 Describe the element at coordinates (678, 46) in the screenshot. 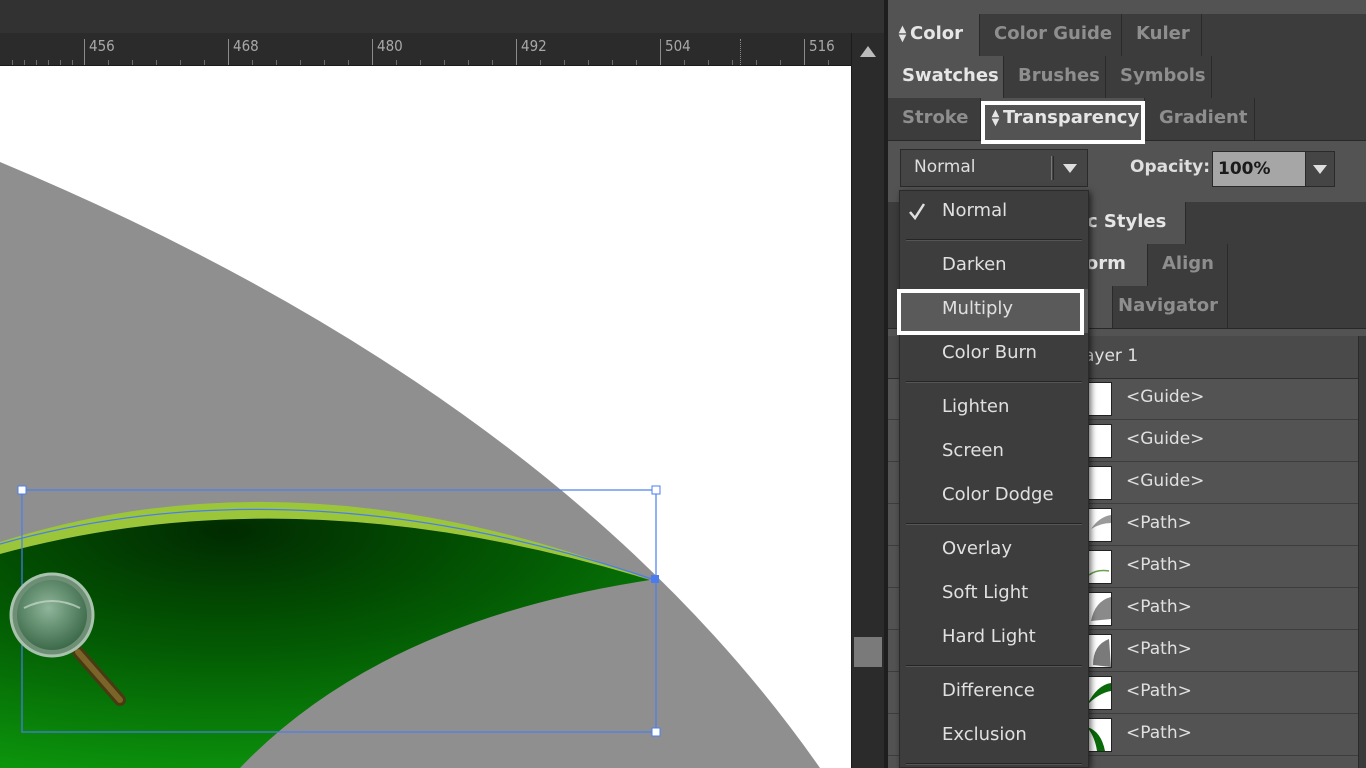

I see `ruler-label: 504` at that location.